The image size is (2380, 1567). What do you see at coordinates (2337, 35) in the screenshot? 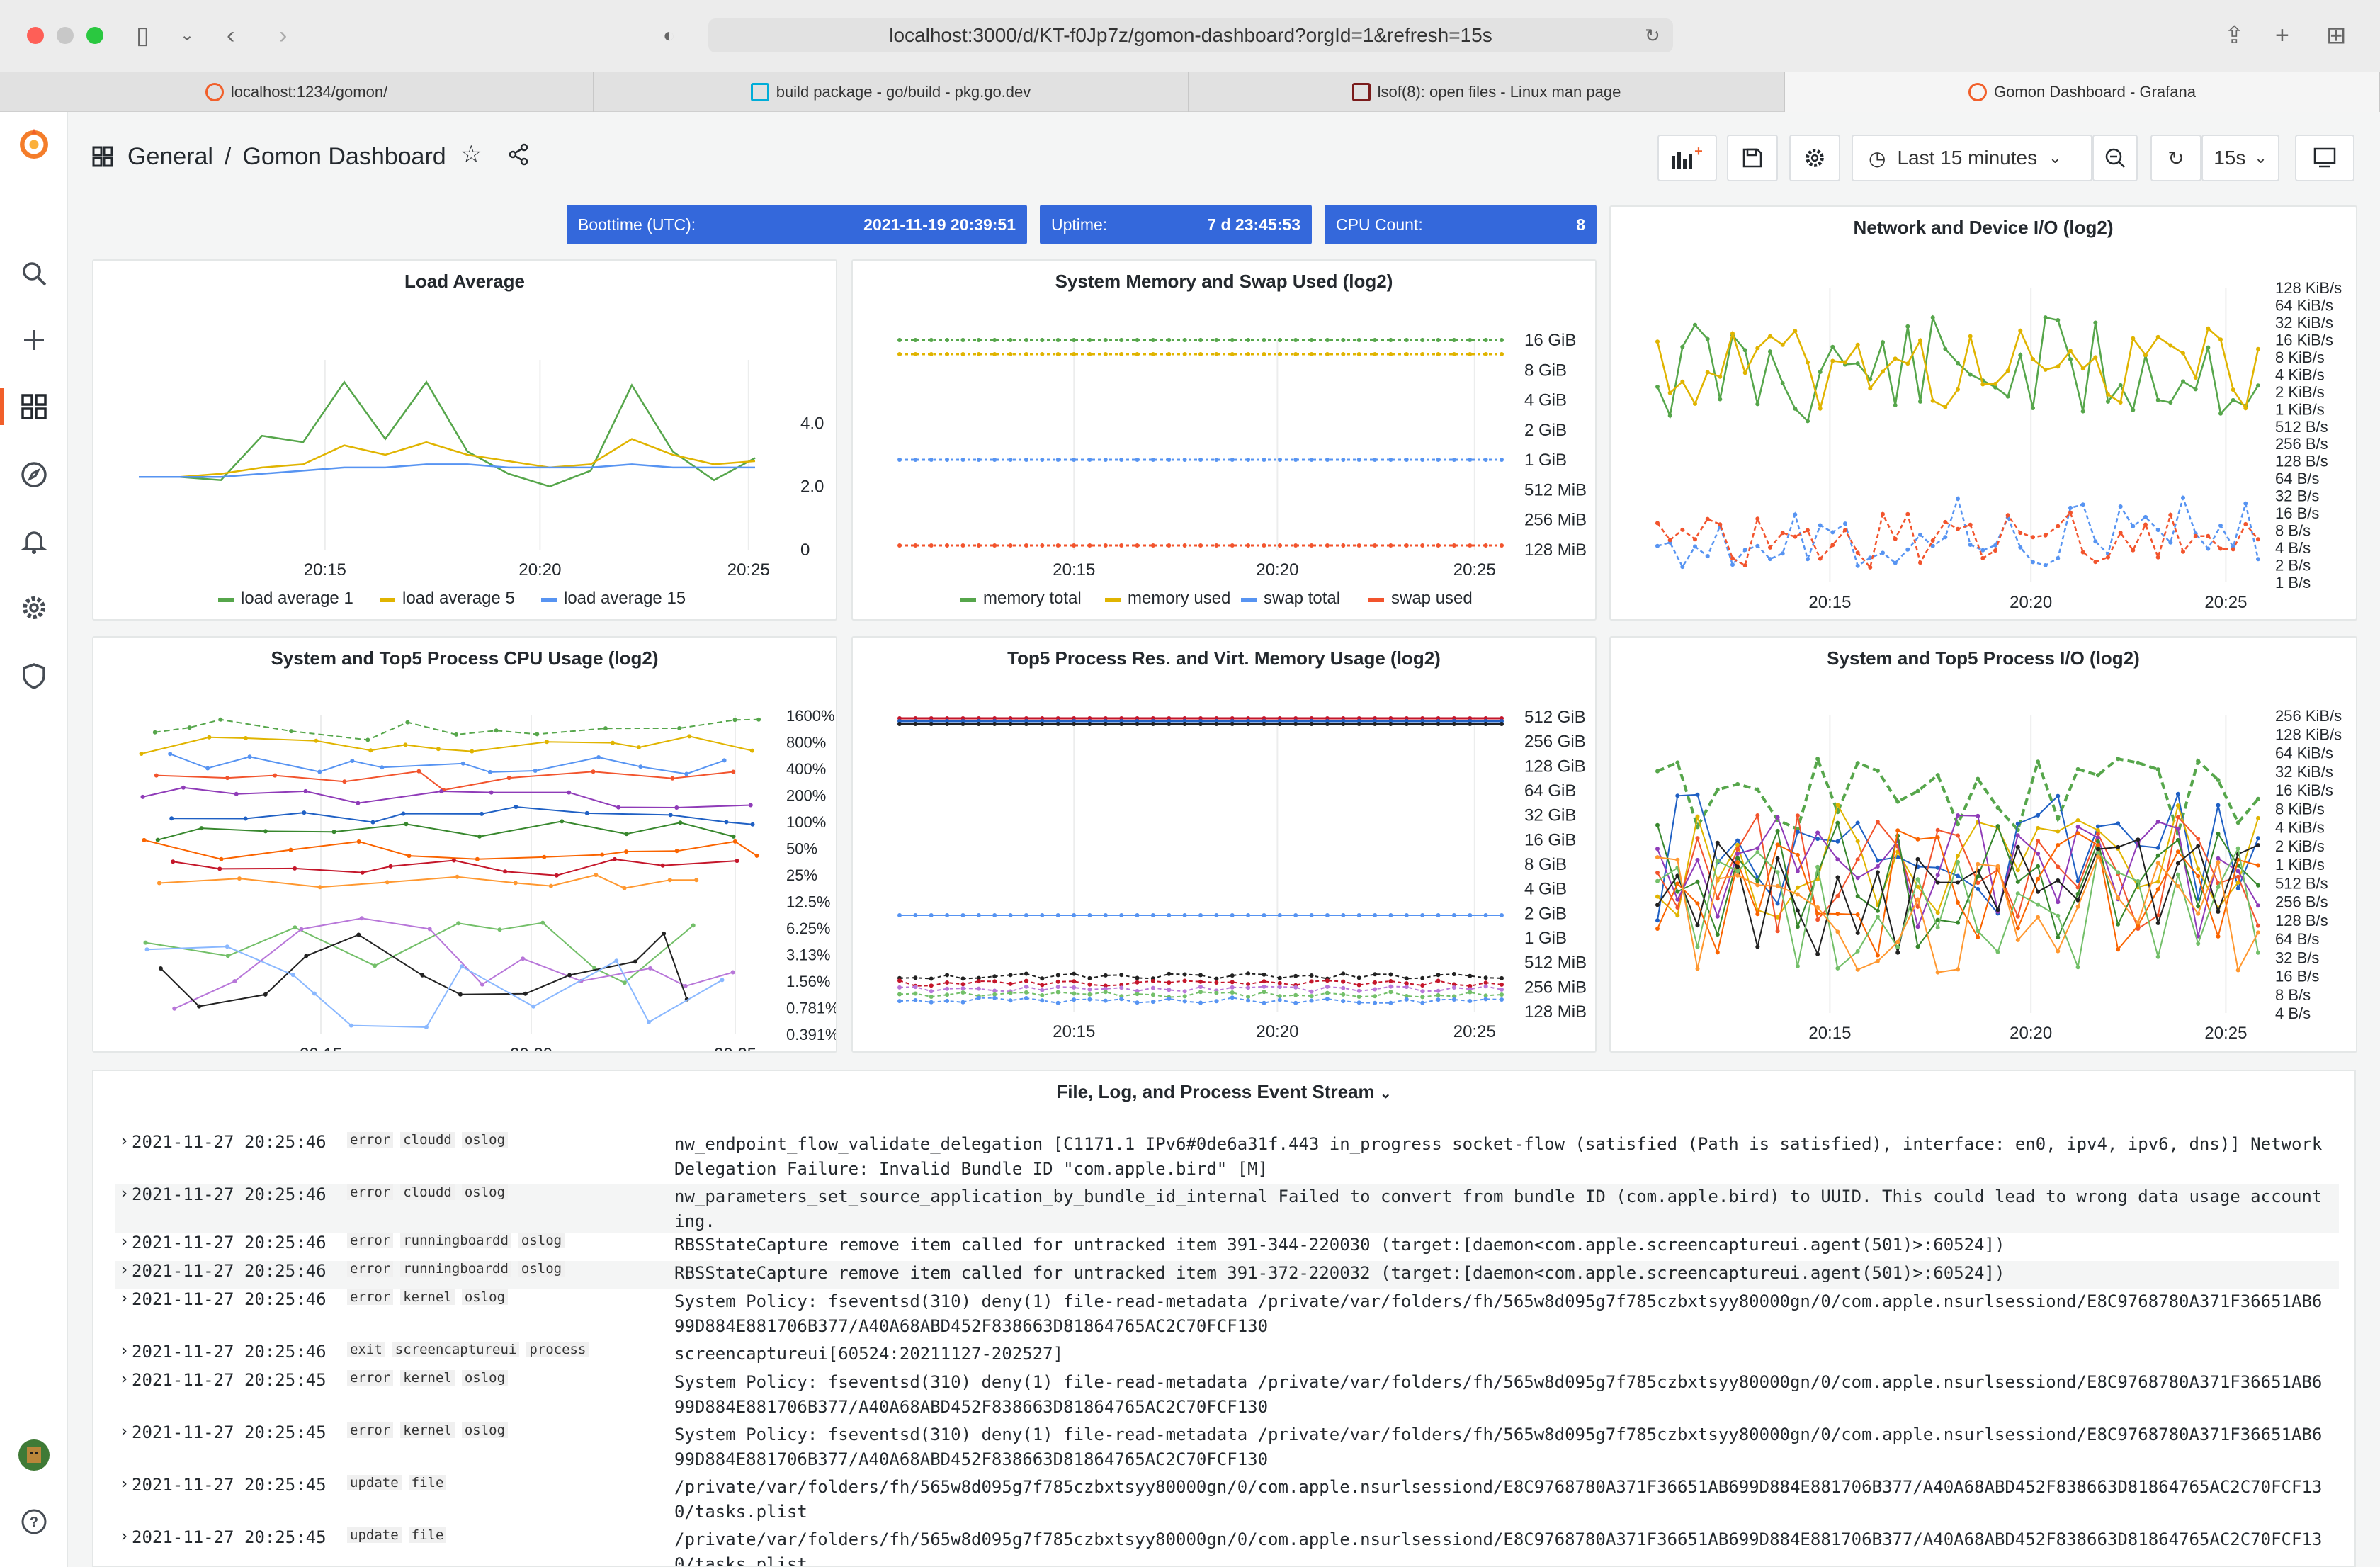
I see `tab-overview-icon: ⊞` at bounding box center [2337, 35].